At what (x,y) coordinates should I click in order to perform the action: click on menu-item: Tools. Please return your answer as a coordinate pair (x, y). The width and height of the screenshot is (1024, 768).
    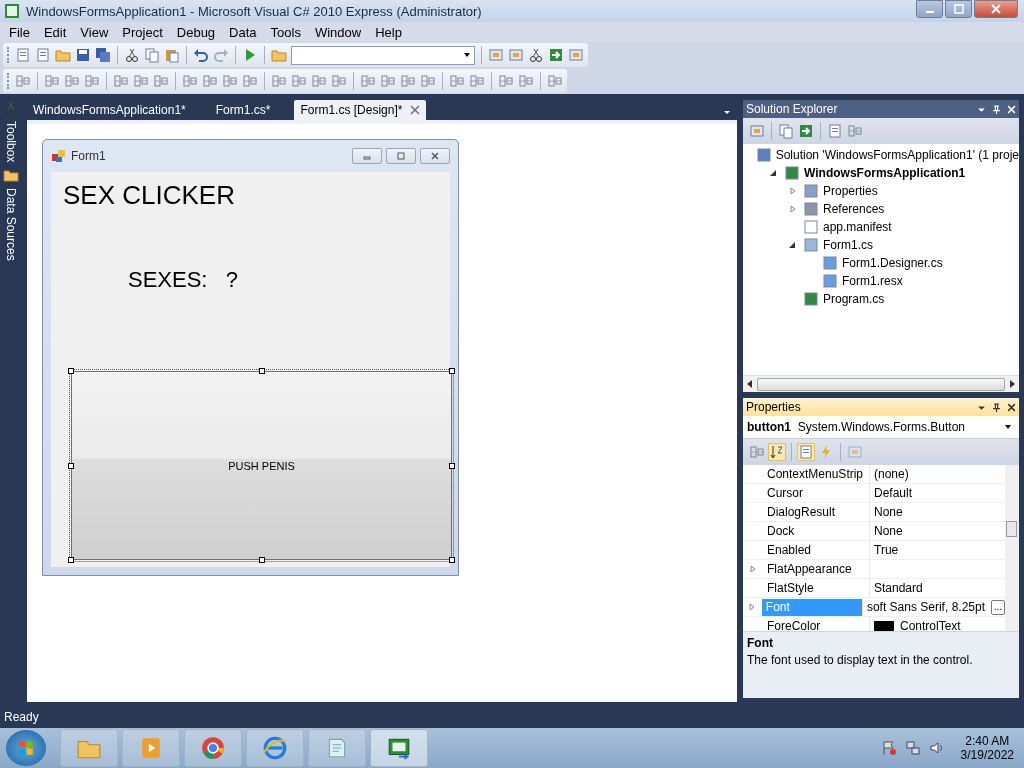
    Looking at the image, I should click on (285, 32).